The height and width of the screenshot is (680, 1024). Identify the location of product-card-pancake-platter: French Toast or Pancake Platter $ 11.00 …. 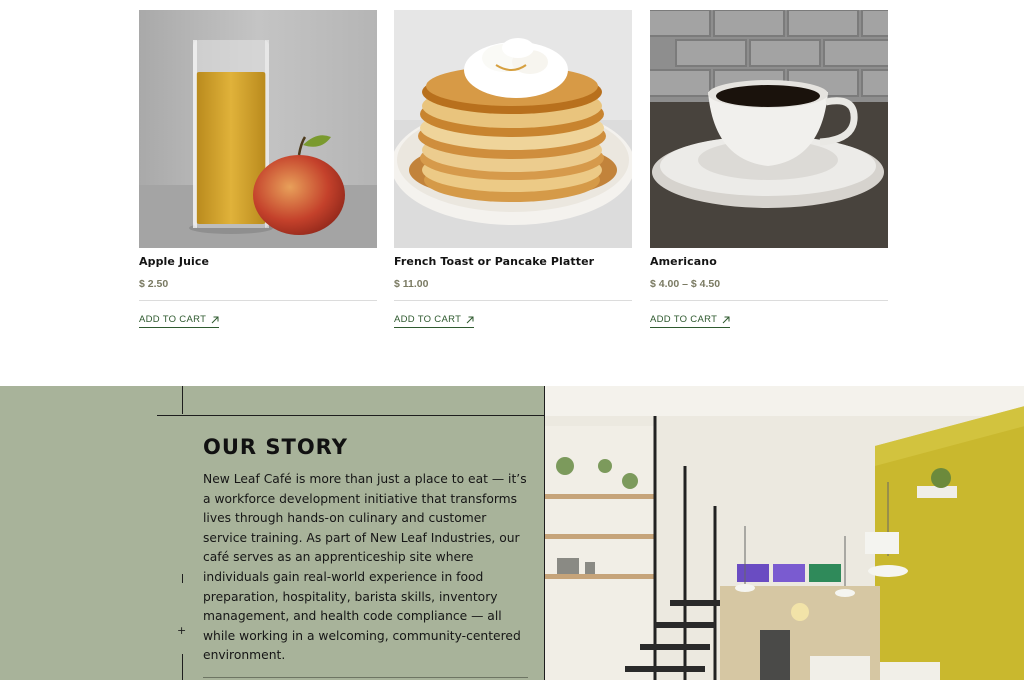
(513, 169).